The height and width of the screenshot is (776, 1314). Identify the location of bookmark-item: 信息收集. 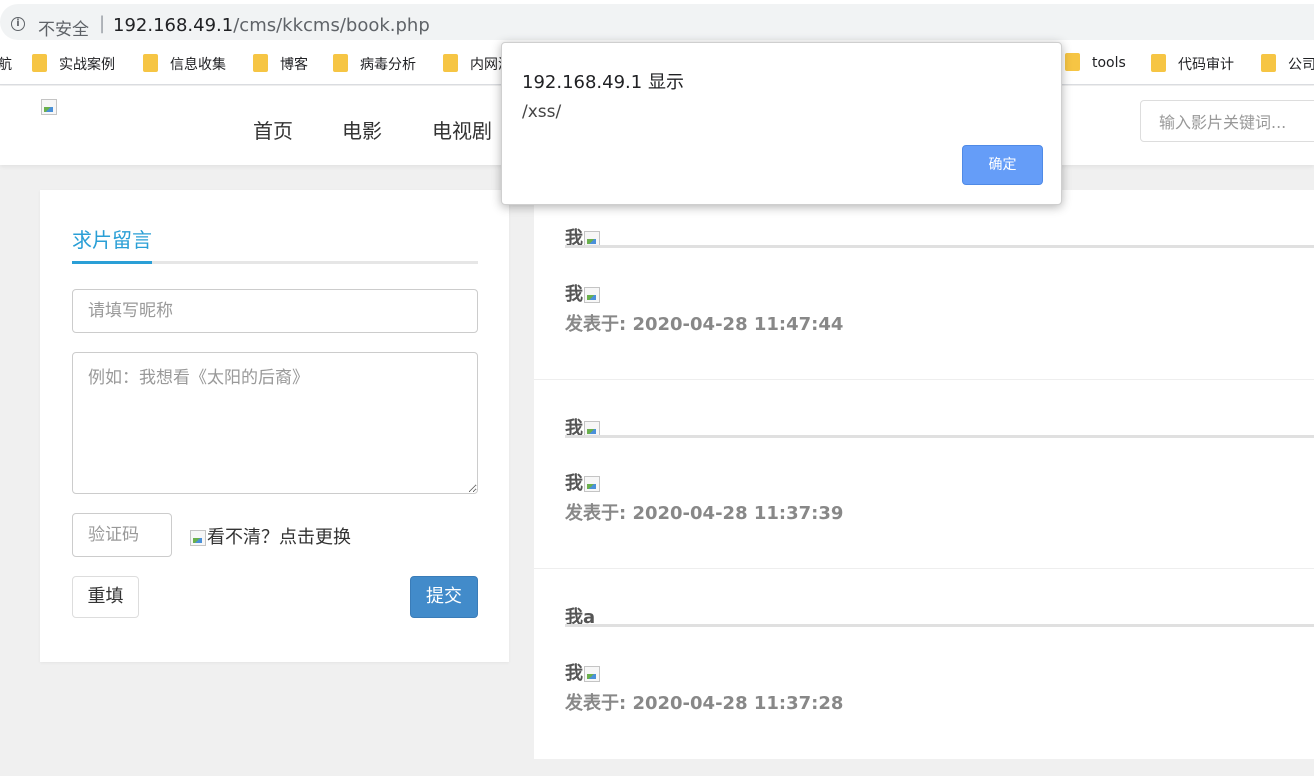
(184, 64).